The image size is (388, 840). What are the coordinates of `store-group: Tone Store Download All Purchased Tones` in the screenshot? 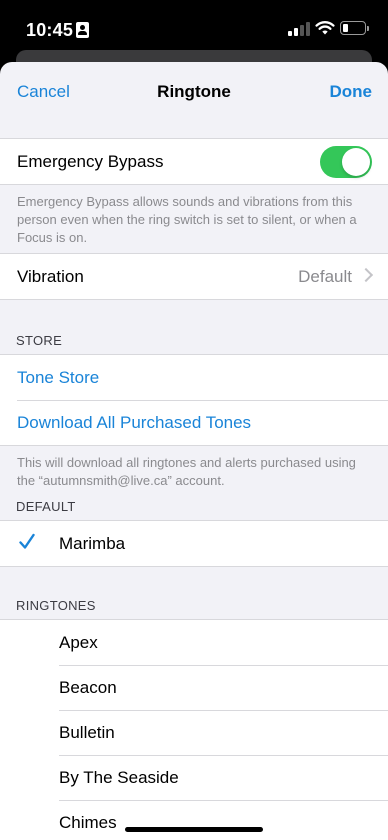 It's located at (194, 400).